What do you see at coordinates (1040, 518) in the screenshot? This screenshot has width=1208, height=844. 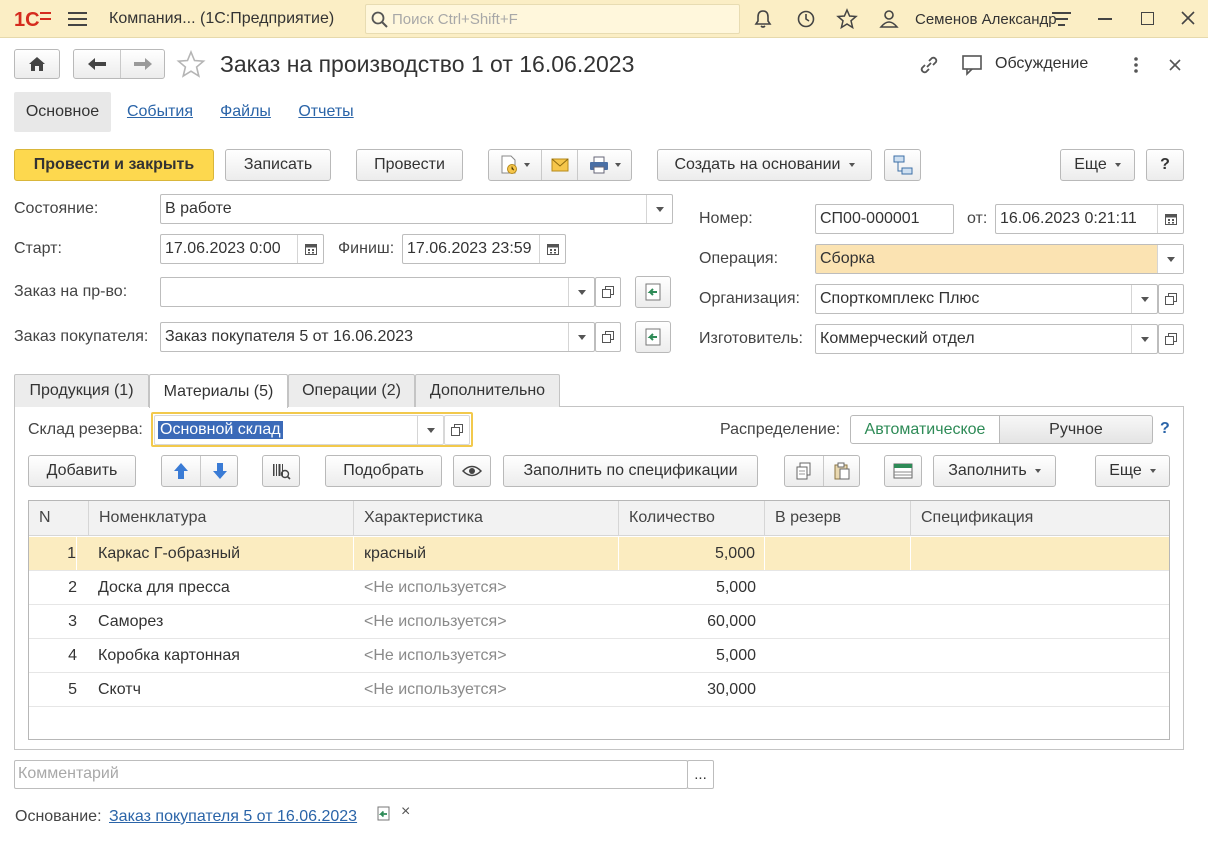 I see `column-header-specification: Спецификация` at bounding box center [1040, 518].